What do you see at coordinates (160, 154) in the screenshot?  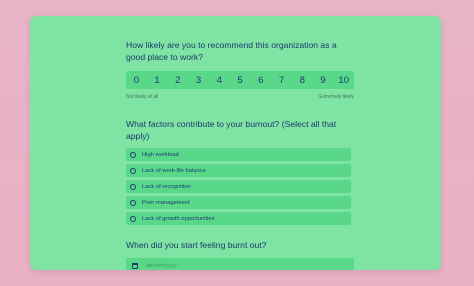 I see `option-label: High workload` at bounding box center [160, 154].